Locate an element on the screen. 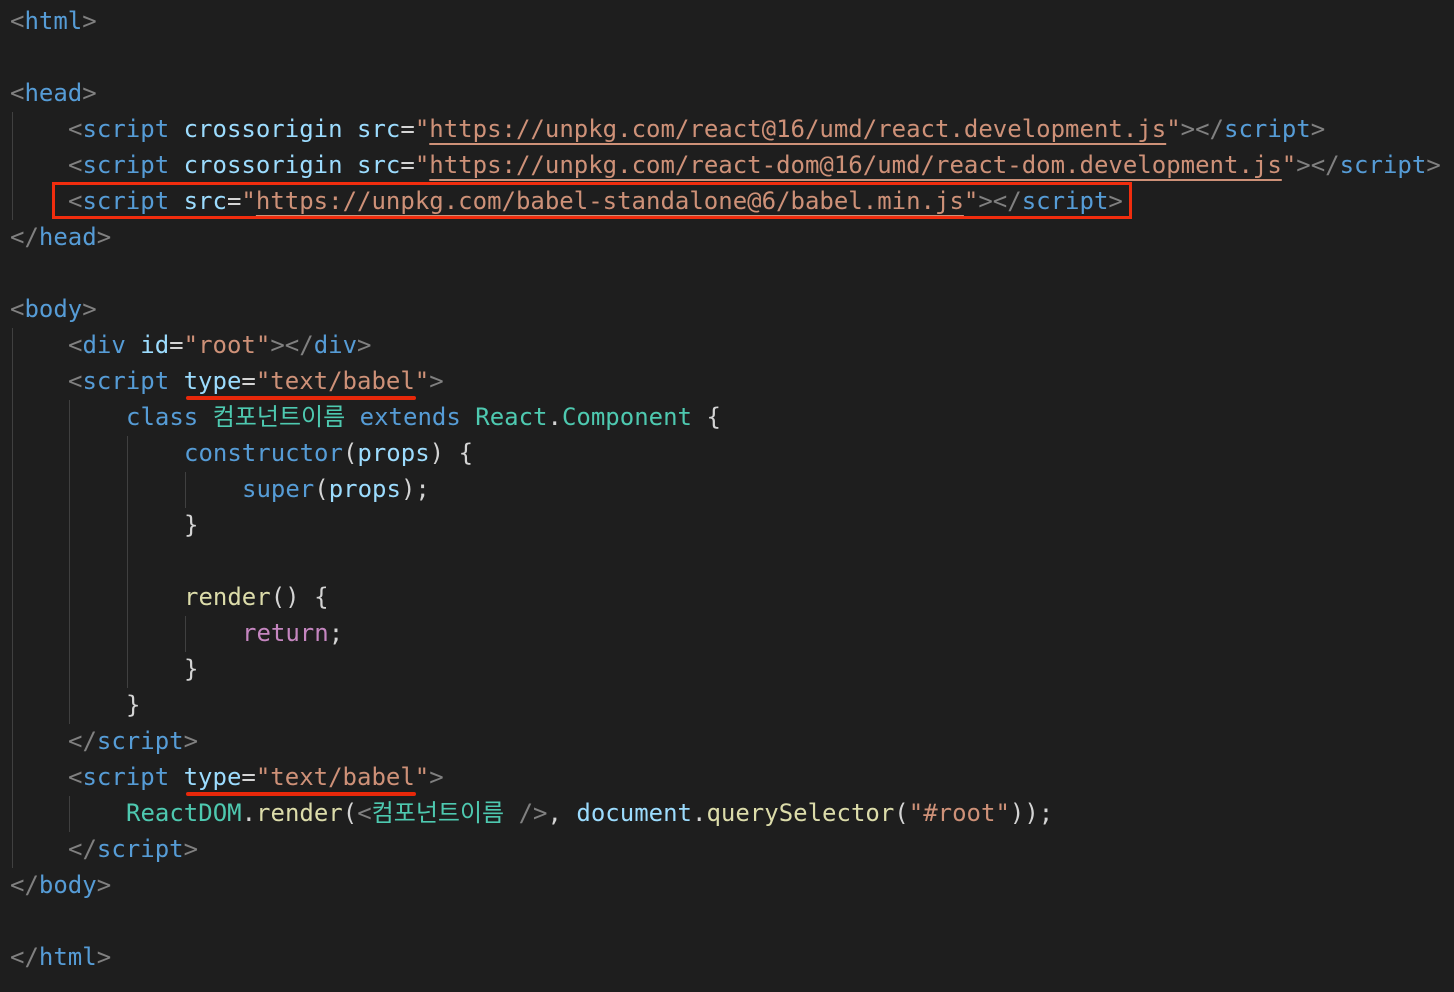  code-line-head-open: <head> is located at coordinates (53, 93).